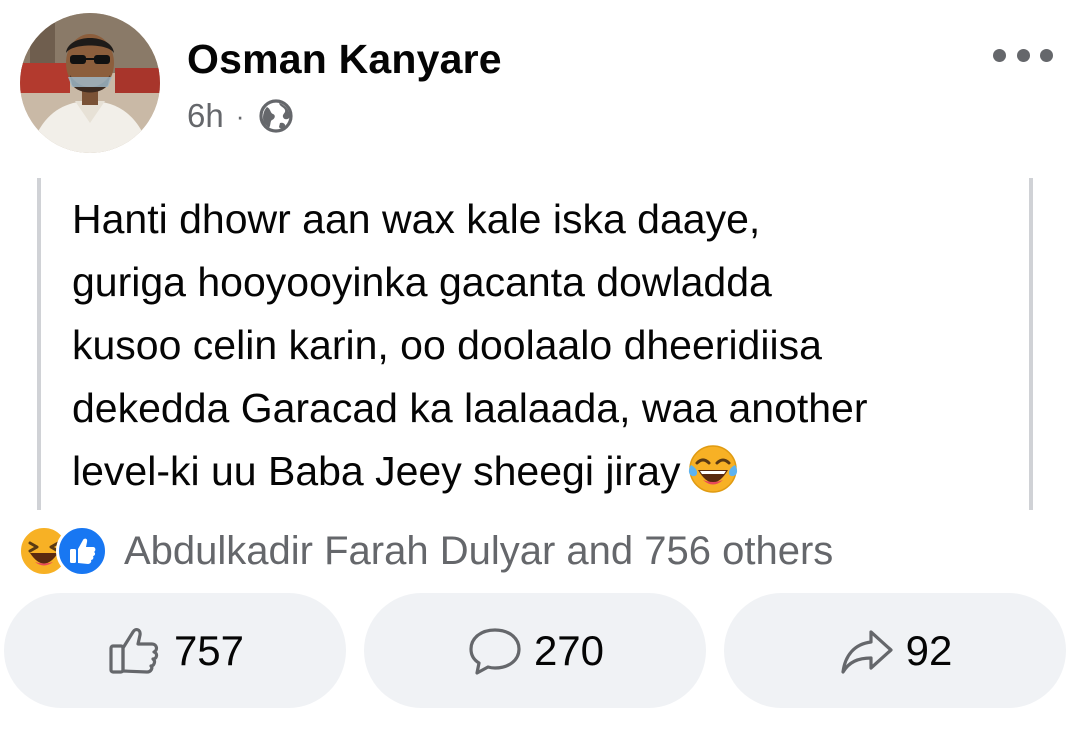 Image resolution: width=1075 pixels, height=730 pixels. I want to click on thumbs-up-icon, so click(135, 651).